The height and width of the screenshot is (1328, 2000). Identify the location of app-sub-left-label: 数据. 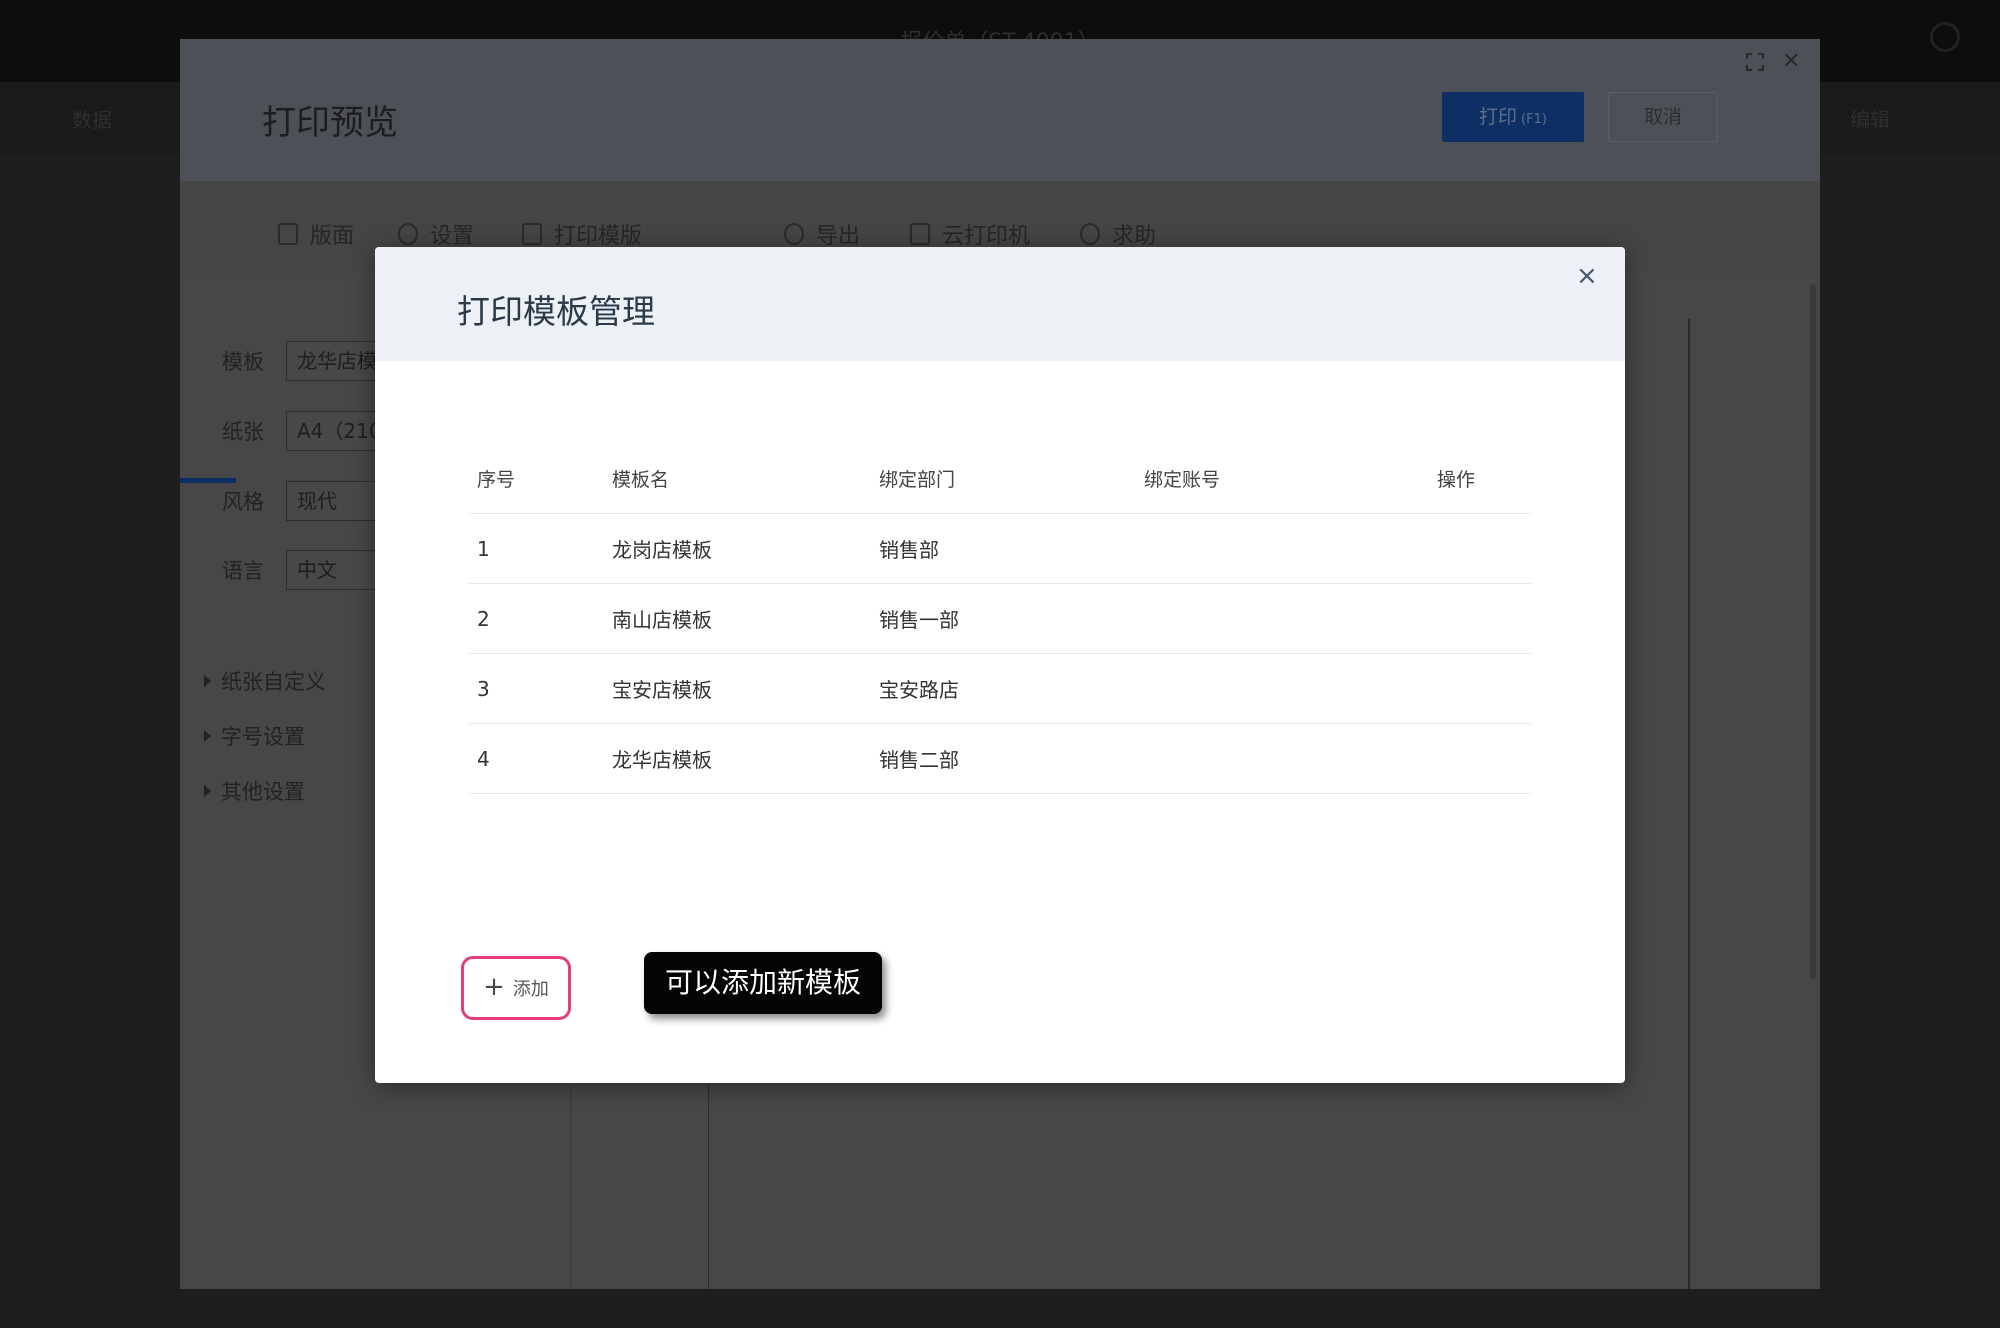
(92, 120).